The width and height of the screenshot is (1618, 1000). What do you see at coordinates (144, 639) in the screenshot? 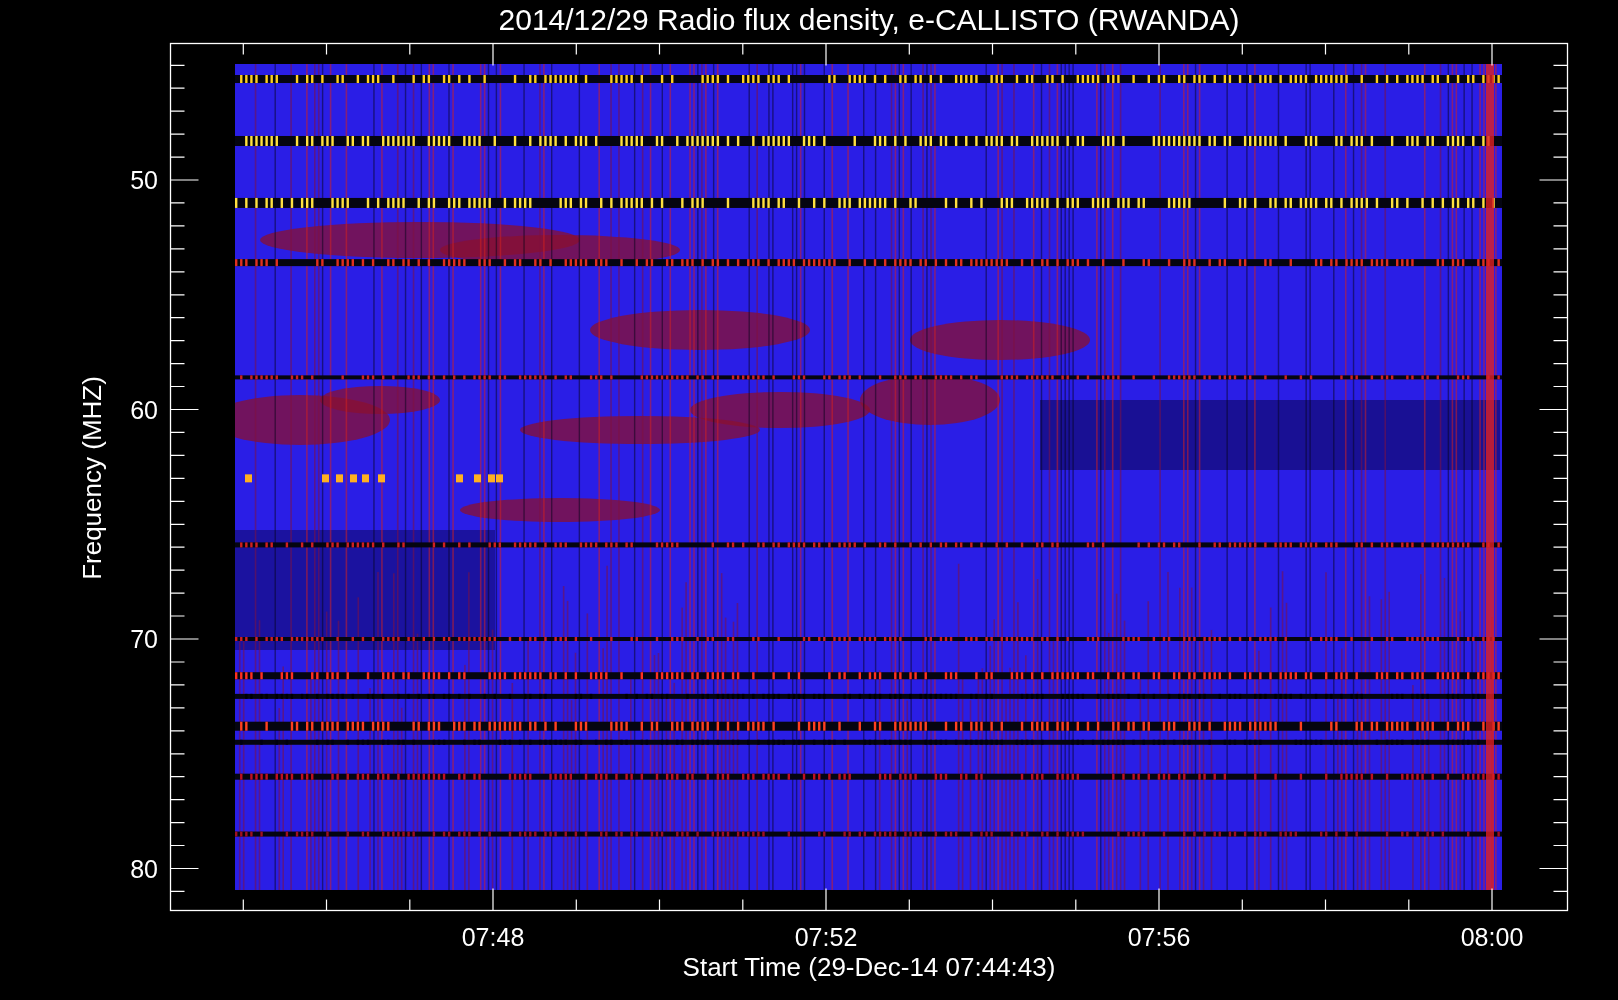
I see `y-tick-label: 70` at bounding box center [144, 639].